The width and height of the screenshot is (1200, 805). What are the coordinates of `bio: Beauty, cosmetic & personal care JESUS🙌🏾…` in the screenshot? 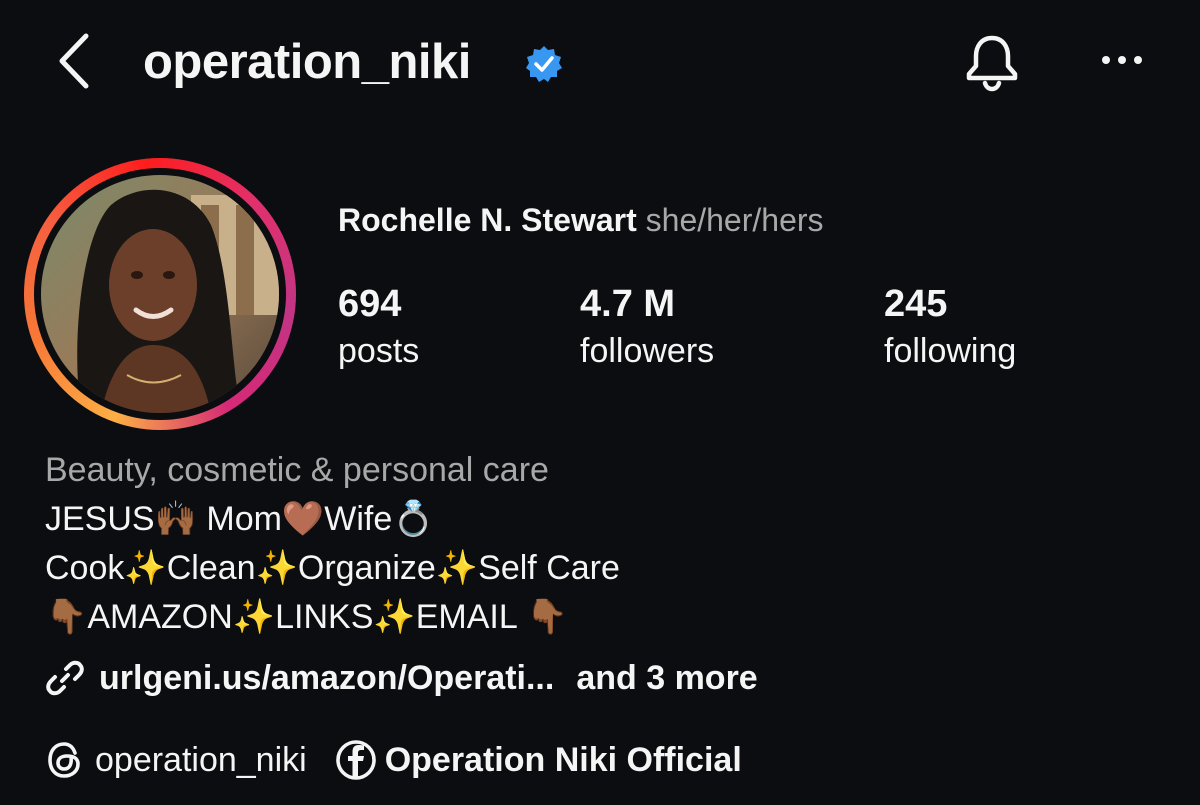 It's located at (332, 544).